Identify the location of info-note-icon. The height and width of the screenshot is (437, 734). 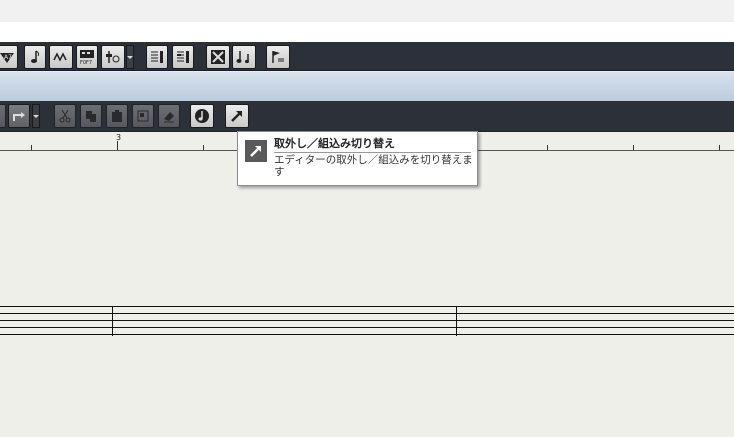
(113, 57).